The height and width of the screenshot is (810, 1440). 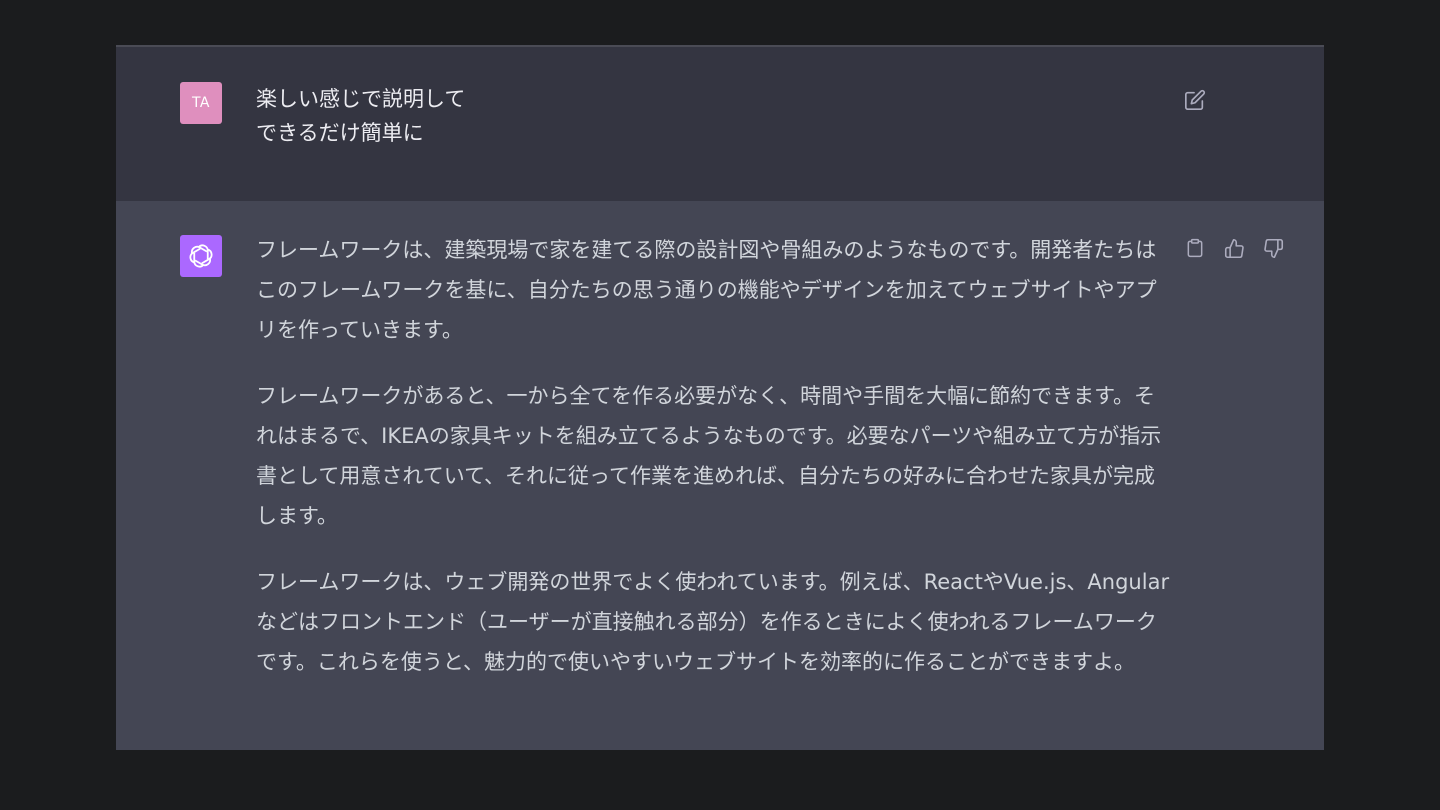 I want to click on assistant-avatar, so click(x=201, y=256).